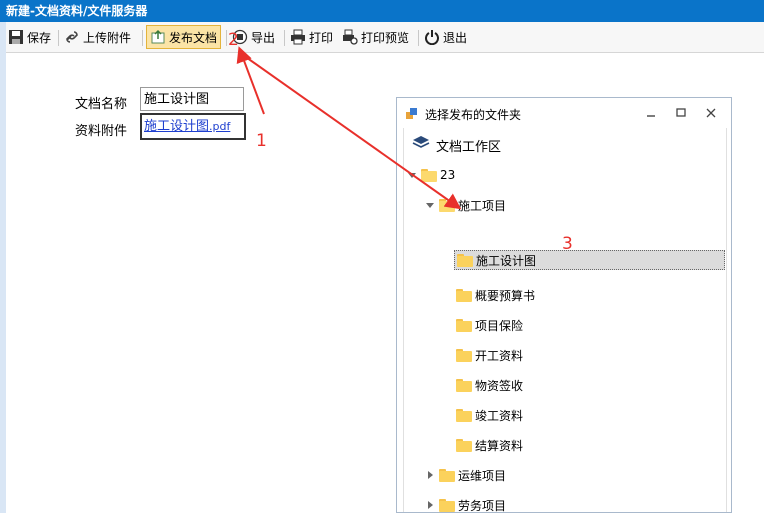 The width and height of the screenshot is (764, 515). I want to click on tree-node: 竣工资料, so click(489, 415).